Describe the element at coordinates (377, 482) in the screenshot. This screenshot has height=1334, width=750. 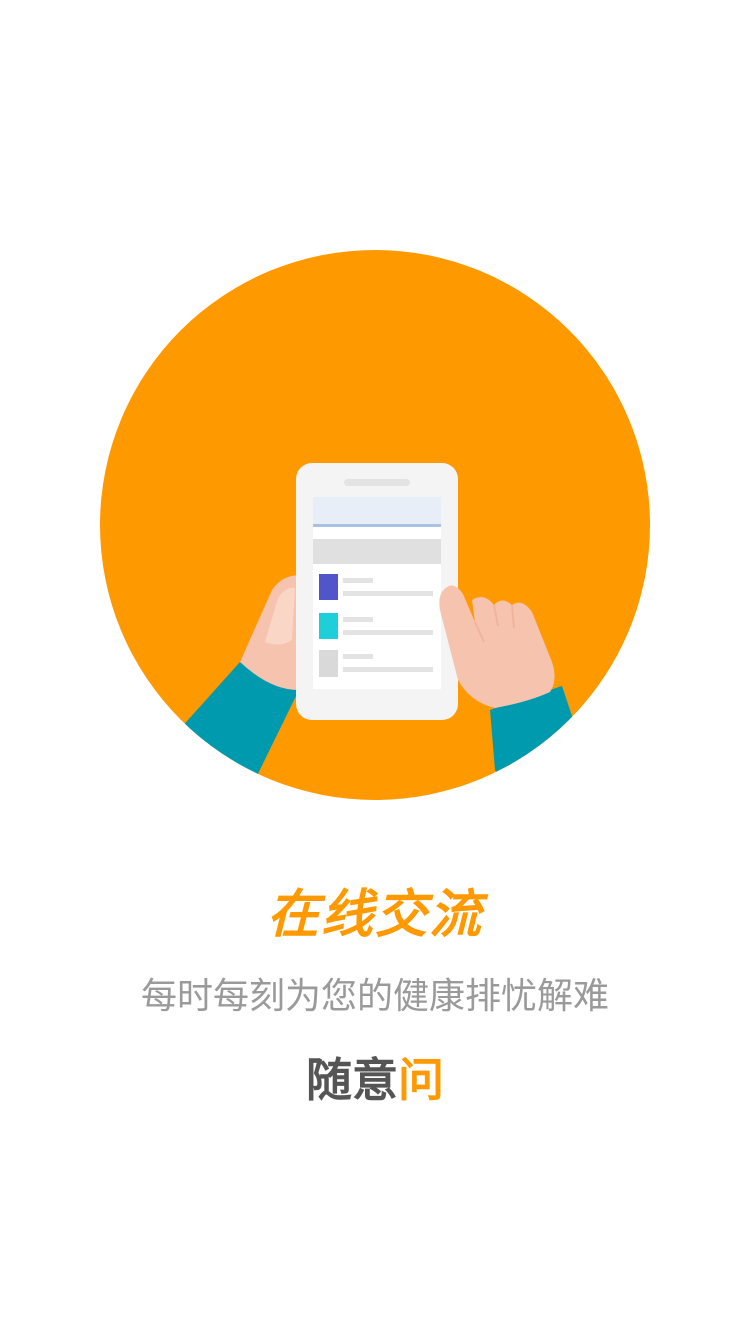
I see `tablet-speaker` at that location.